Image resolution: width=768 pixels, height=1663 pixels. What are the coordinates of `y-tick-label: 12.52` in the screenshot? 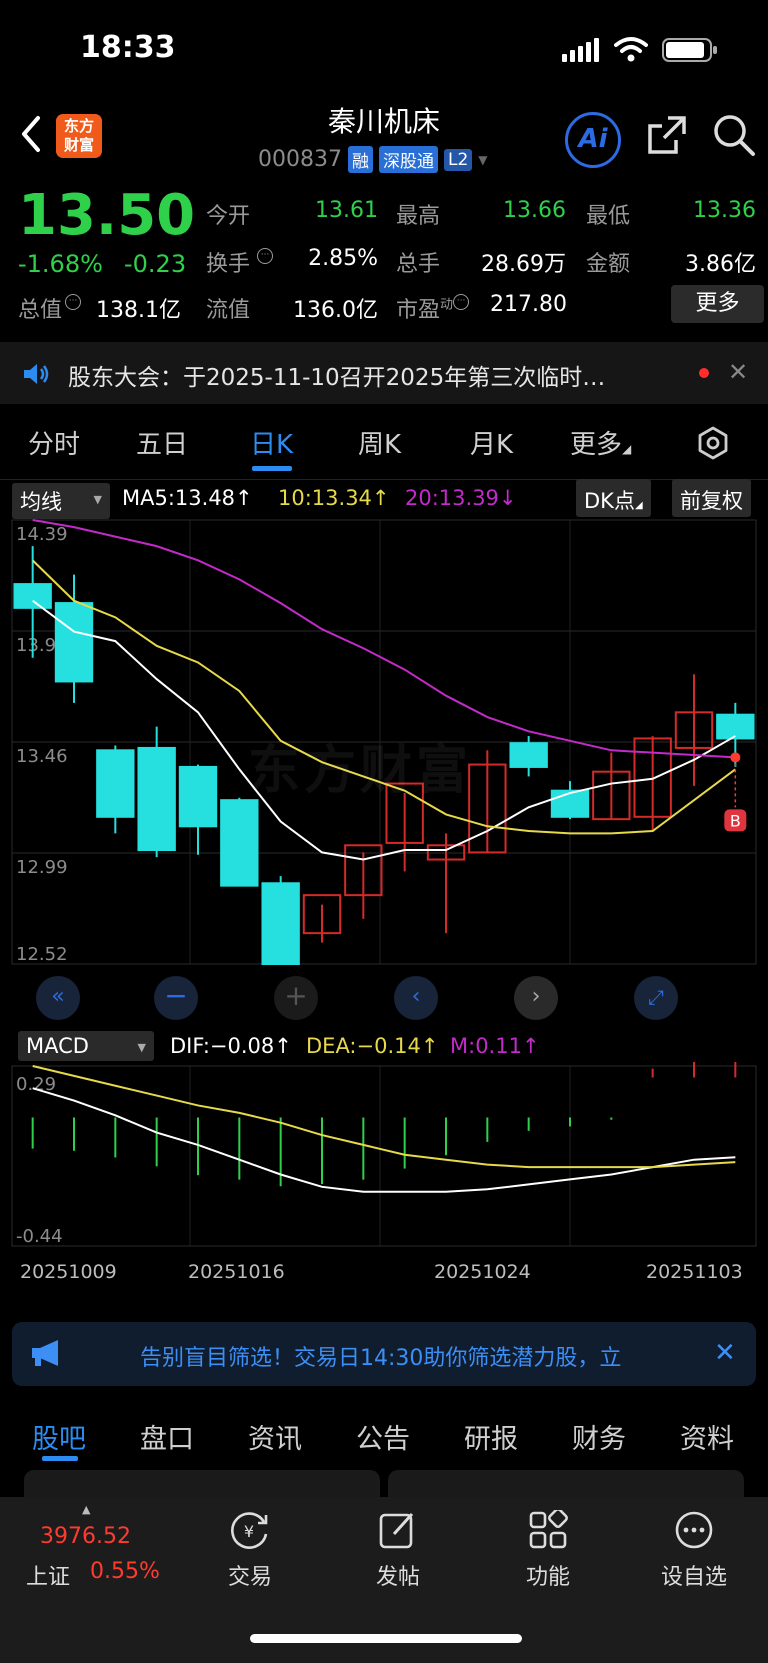 It's located at (42, 954).